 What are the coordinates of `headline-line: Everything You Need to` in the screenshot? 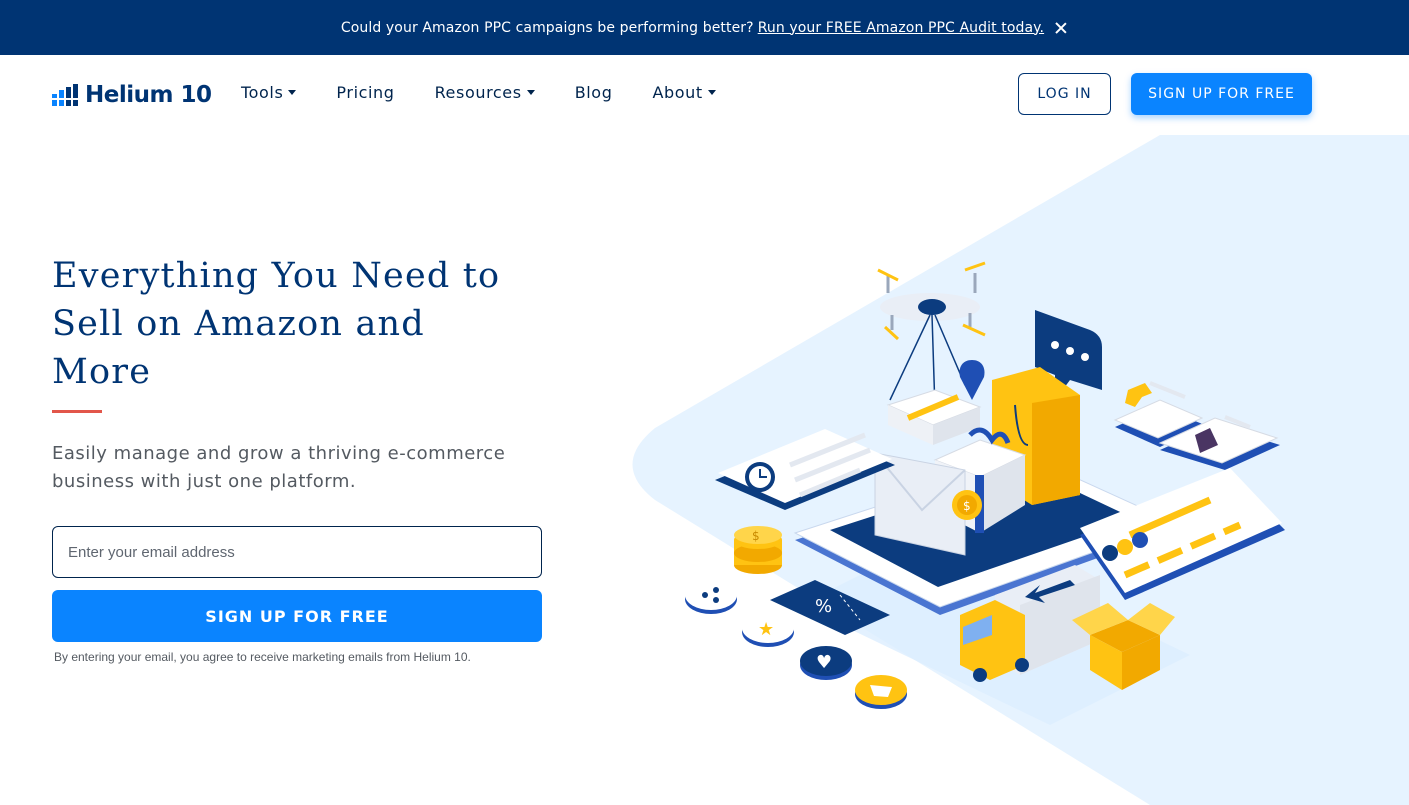 It's located at (276, 276).